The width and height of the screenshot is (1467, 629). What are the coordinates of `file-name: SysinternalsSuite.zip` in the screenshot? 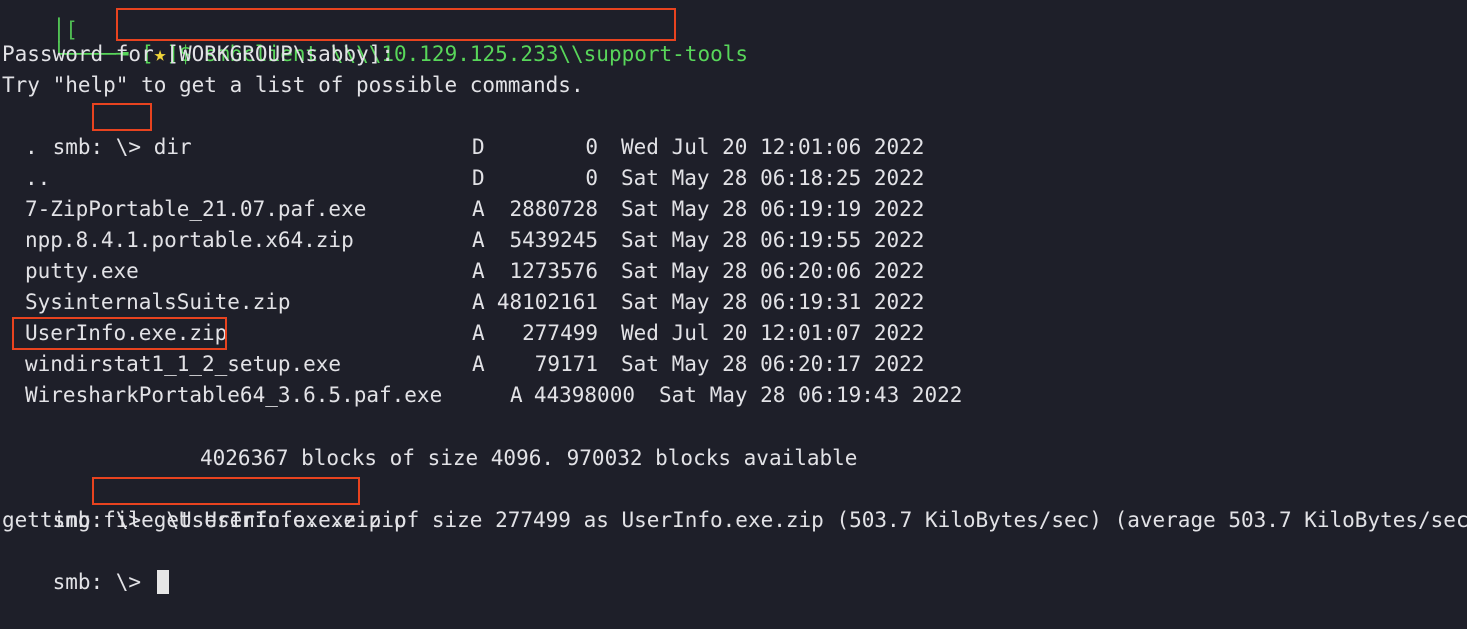 It's located at (158, 302).